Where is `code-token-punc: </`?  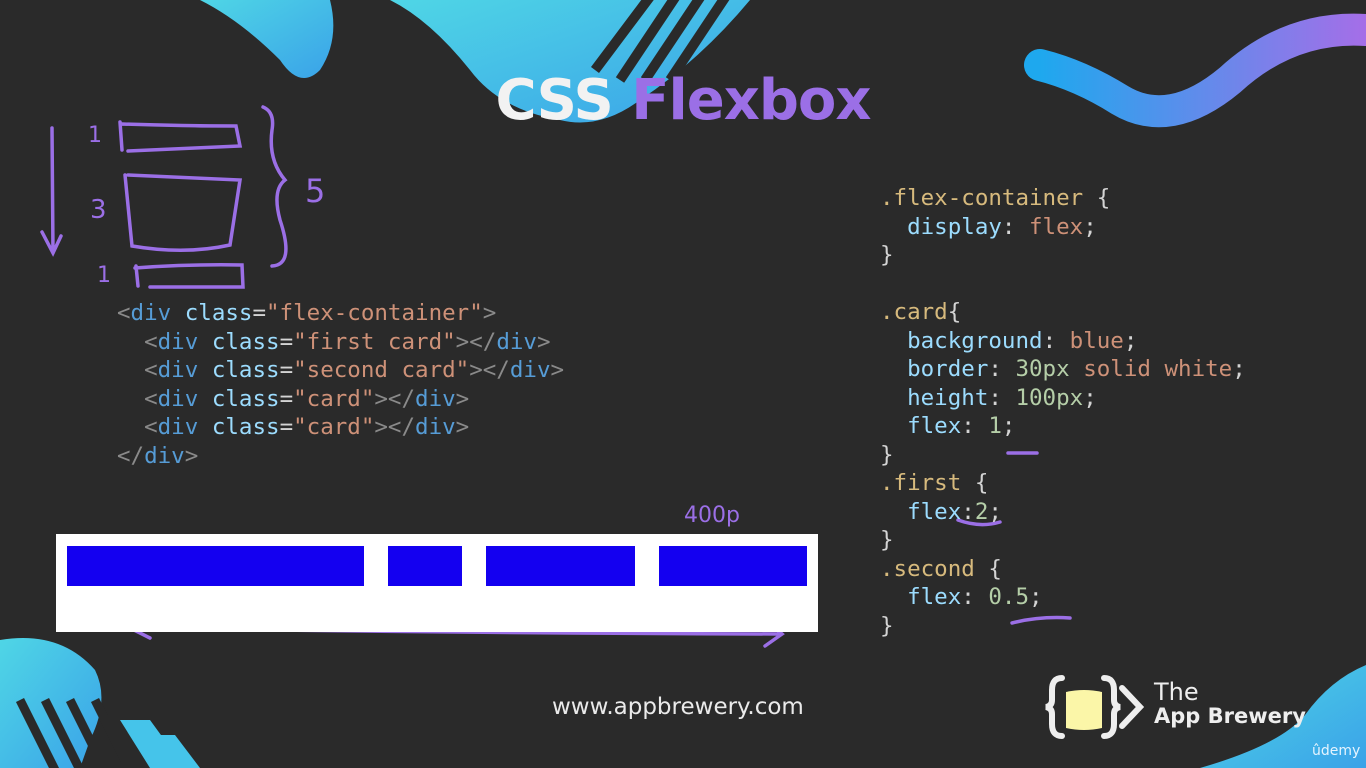
code-token-punc: </ is located at coordinates (131, 455).